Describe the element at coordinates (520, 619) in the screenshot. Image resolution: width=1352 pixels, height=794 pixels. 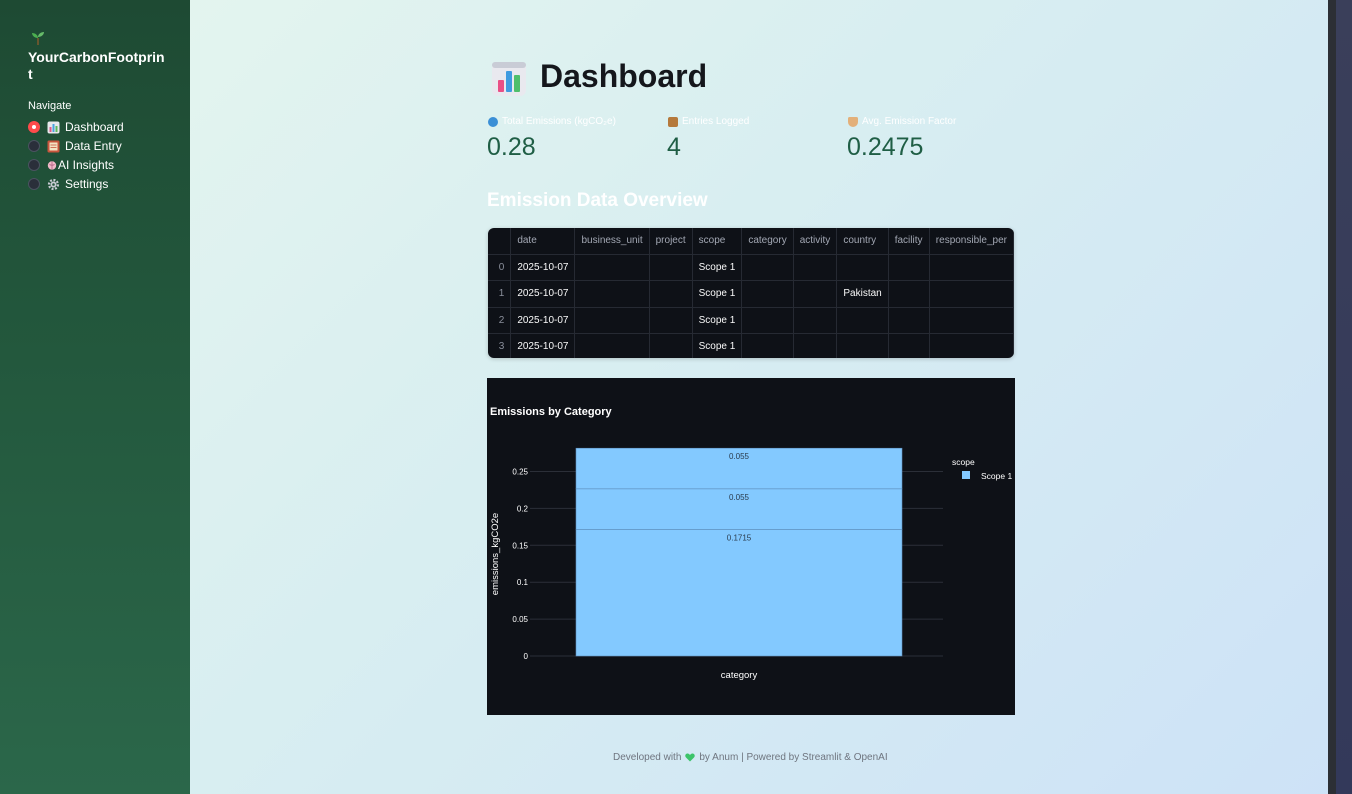
I see `y-tick-label: 0.05` at that location.